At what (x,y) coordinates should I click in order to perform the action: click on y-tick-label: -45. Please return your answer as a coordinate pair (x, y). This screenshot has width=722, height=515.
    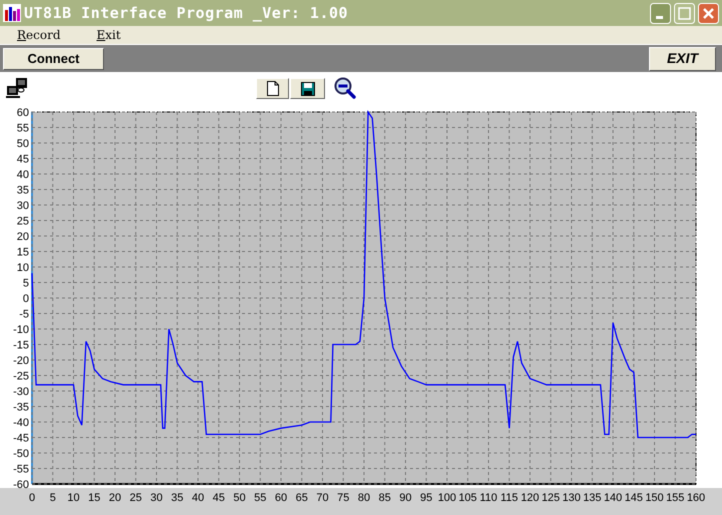
    Looking at the image, I should click on (21, 438).